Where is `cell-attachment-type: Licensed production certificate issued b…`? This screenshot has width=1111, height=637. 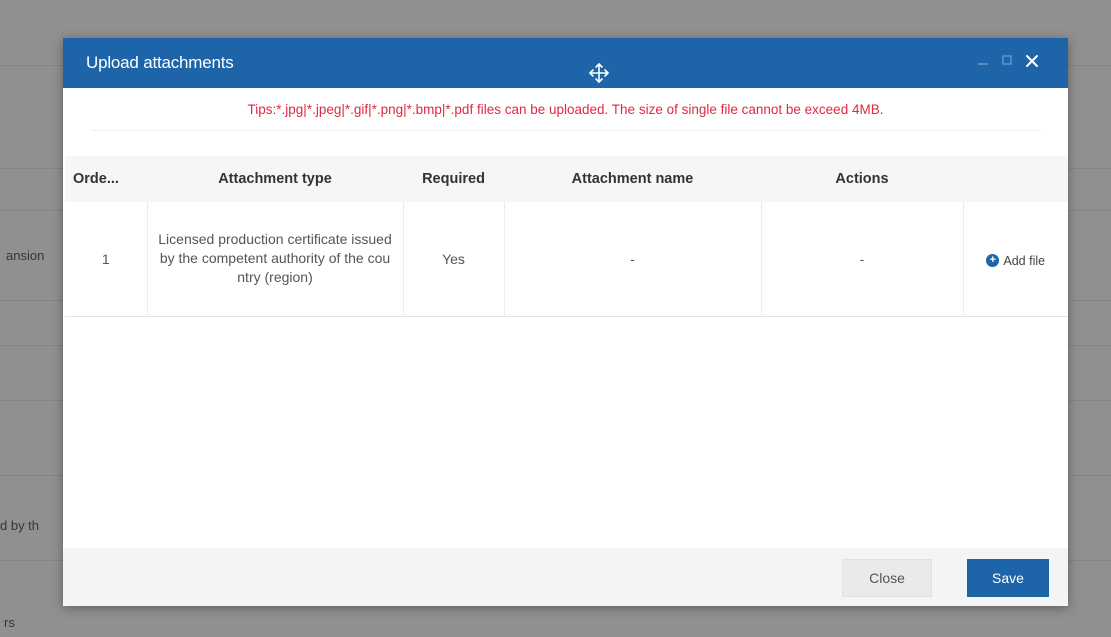
cell-attachment-type: Licensed production certificate issued b… is located at coordinates (275, 259).